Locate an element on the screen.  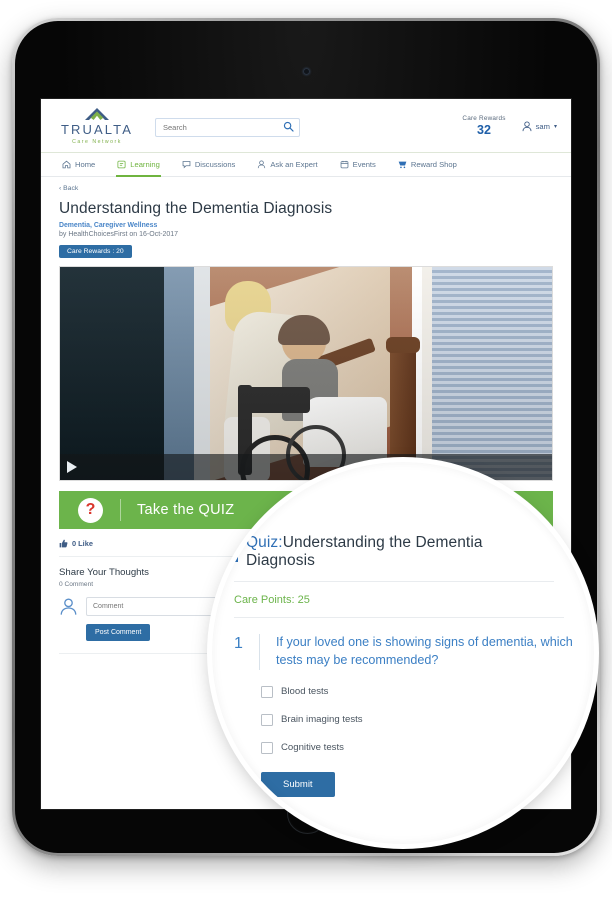
nav-label-reward-shop: Reward Shop is located at coordinates (433, 164).